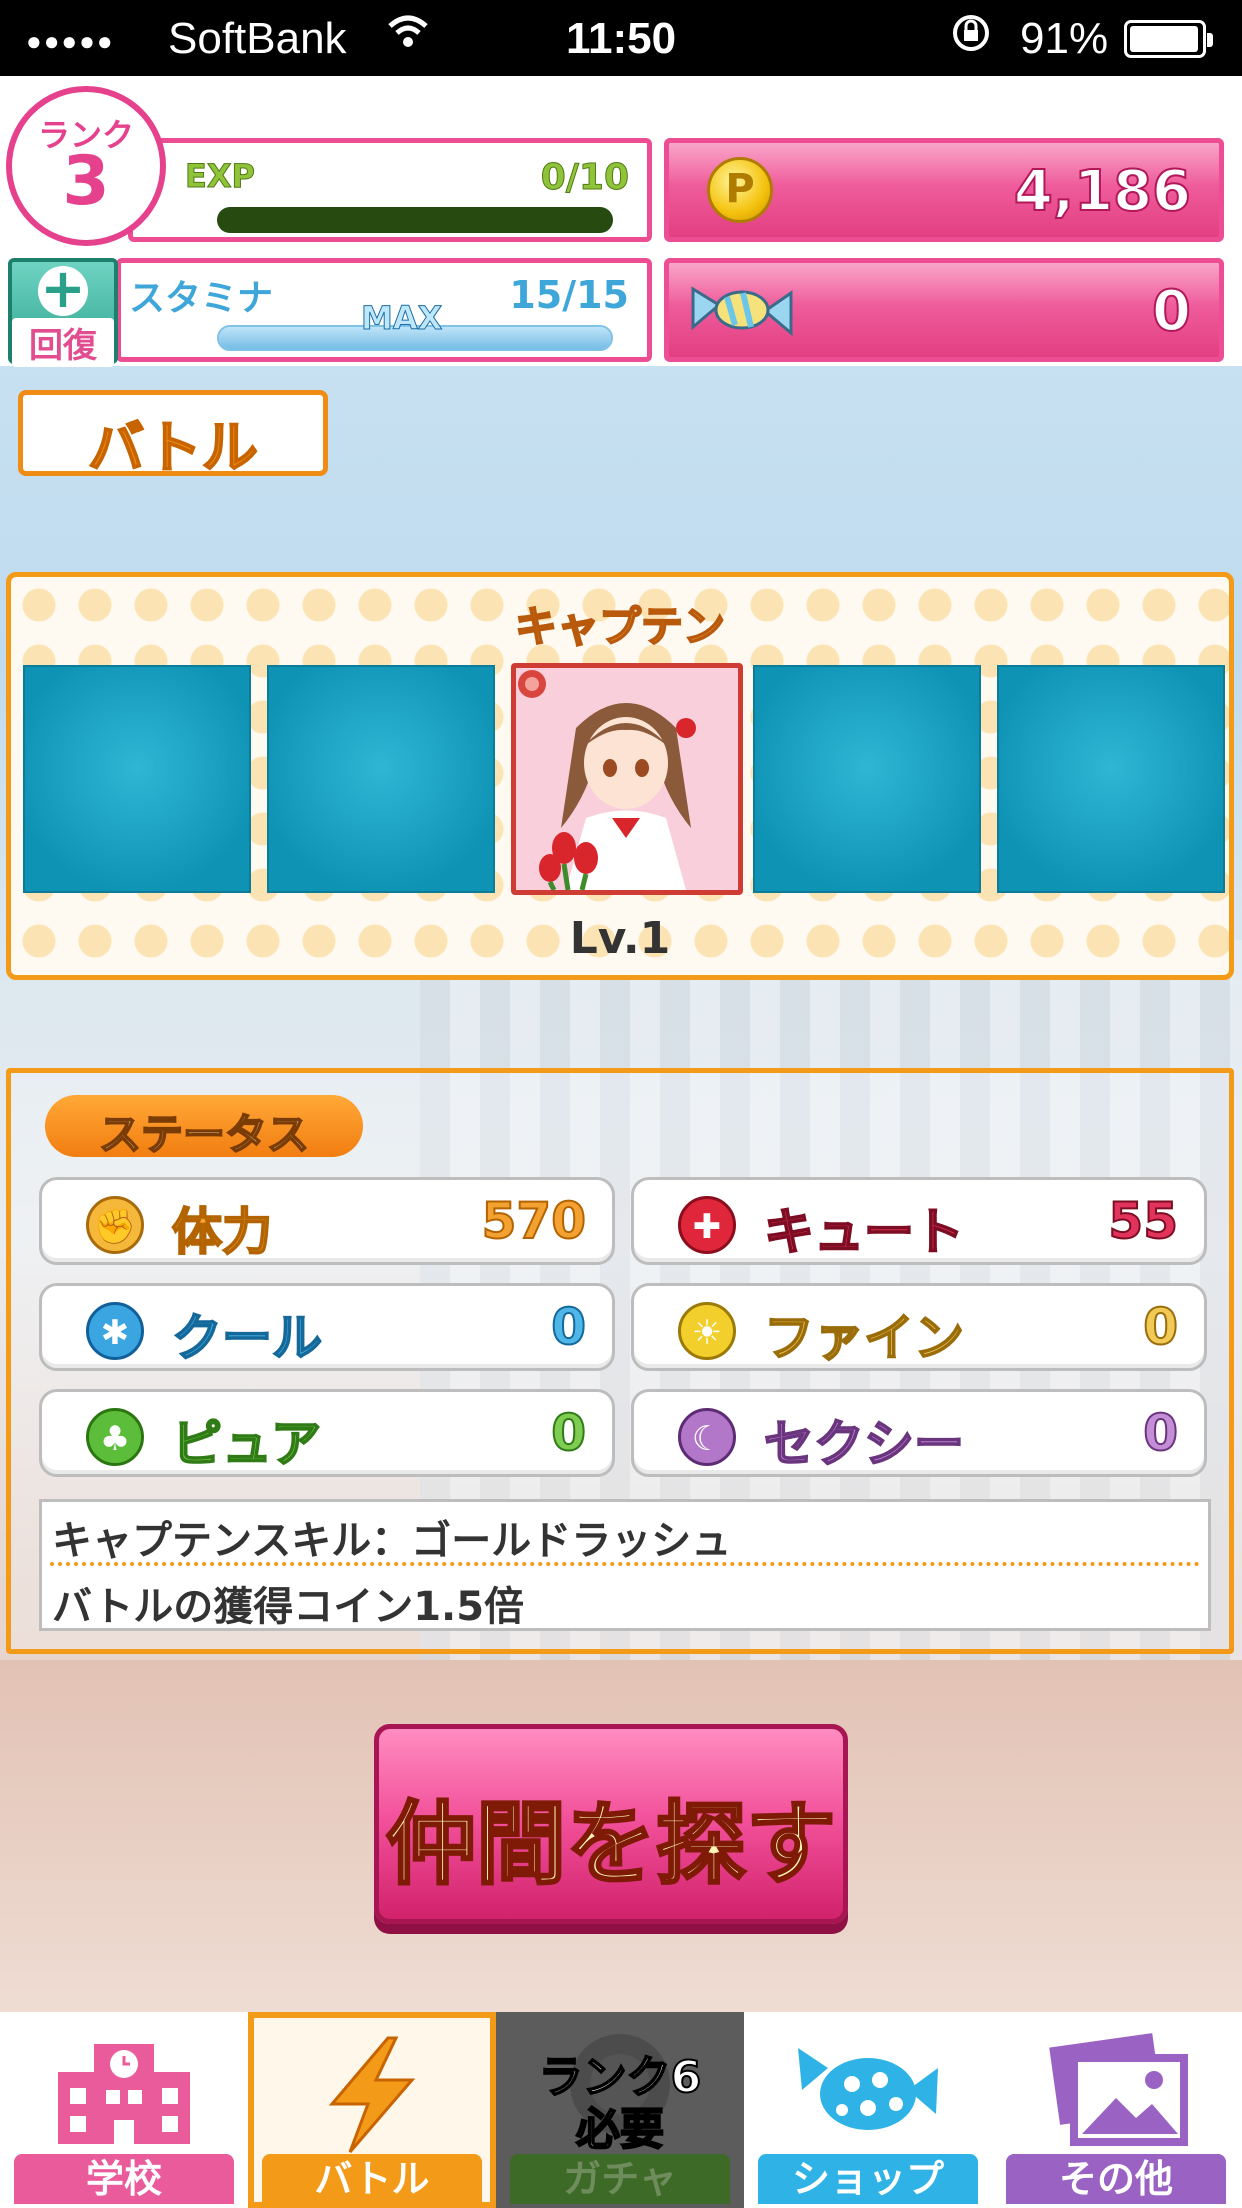 The height and width of the screenshot is (2208, 1242). I want to click on cool-icon: ✱, so click(115, 1331).